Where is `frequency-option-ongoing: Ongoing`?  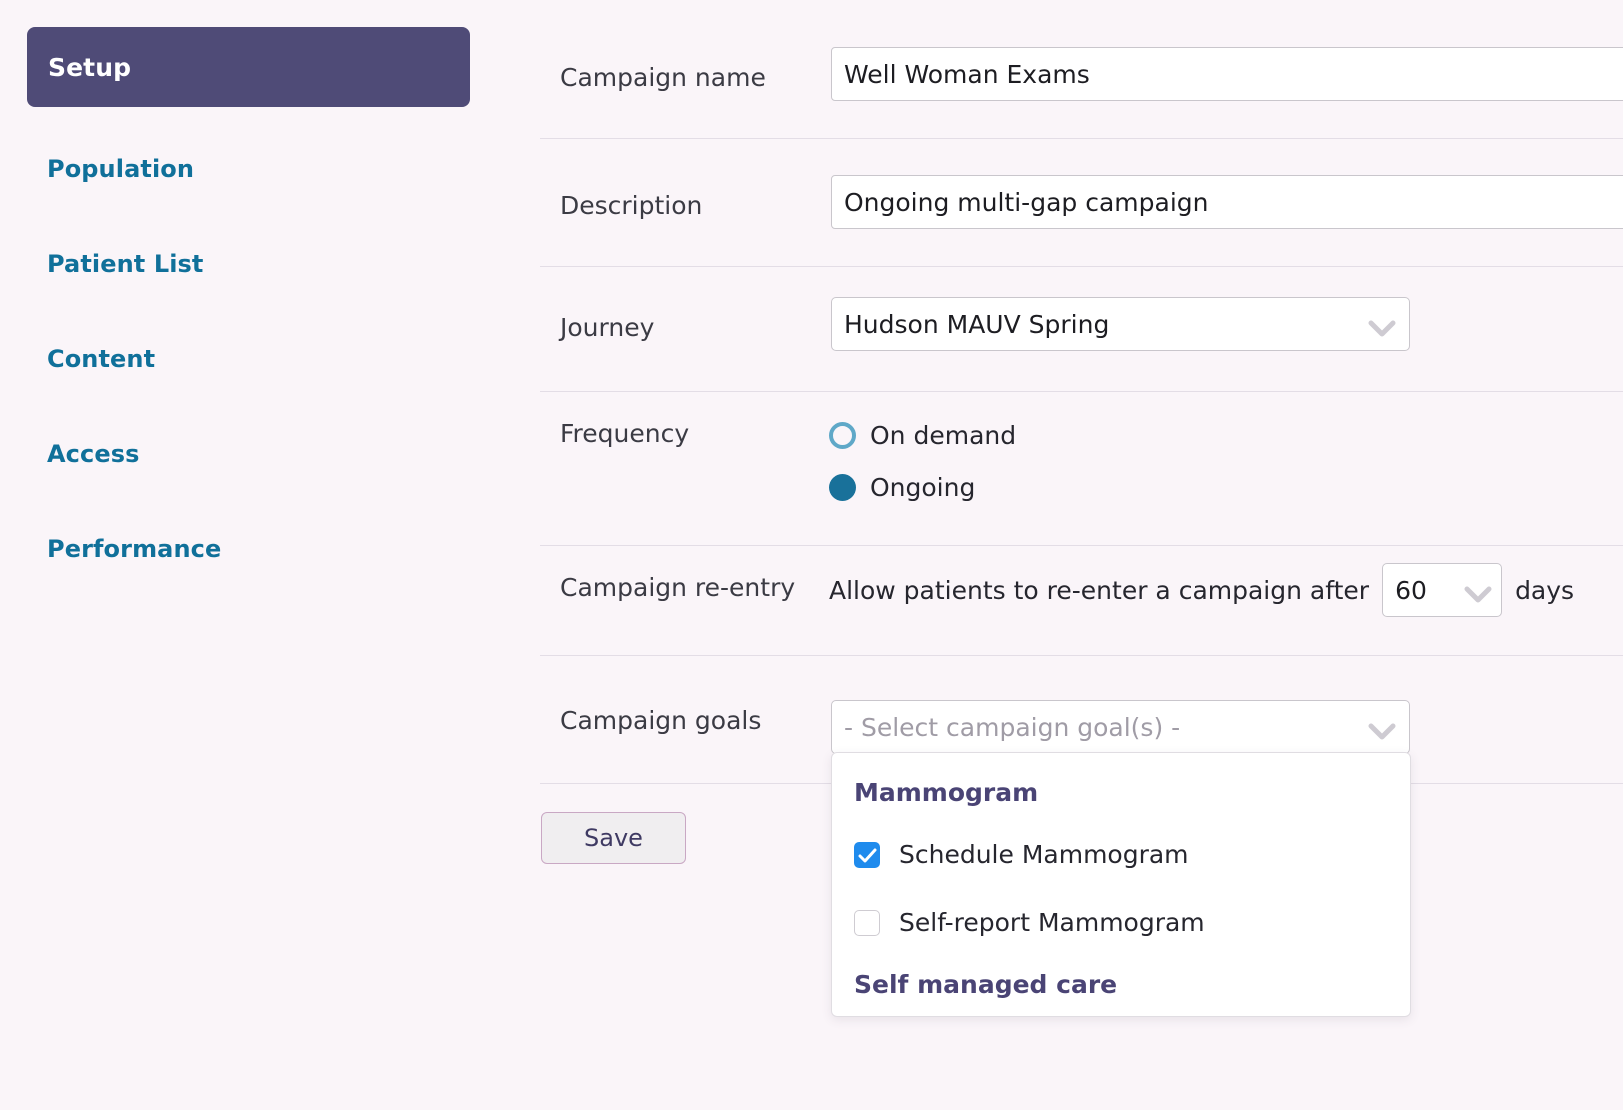 frequency-option-ongoing: Ongoing is located at coordinates (922, 487).